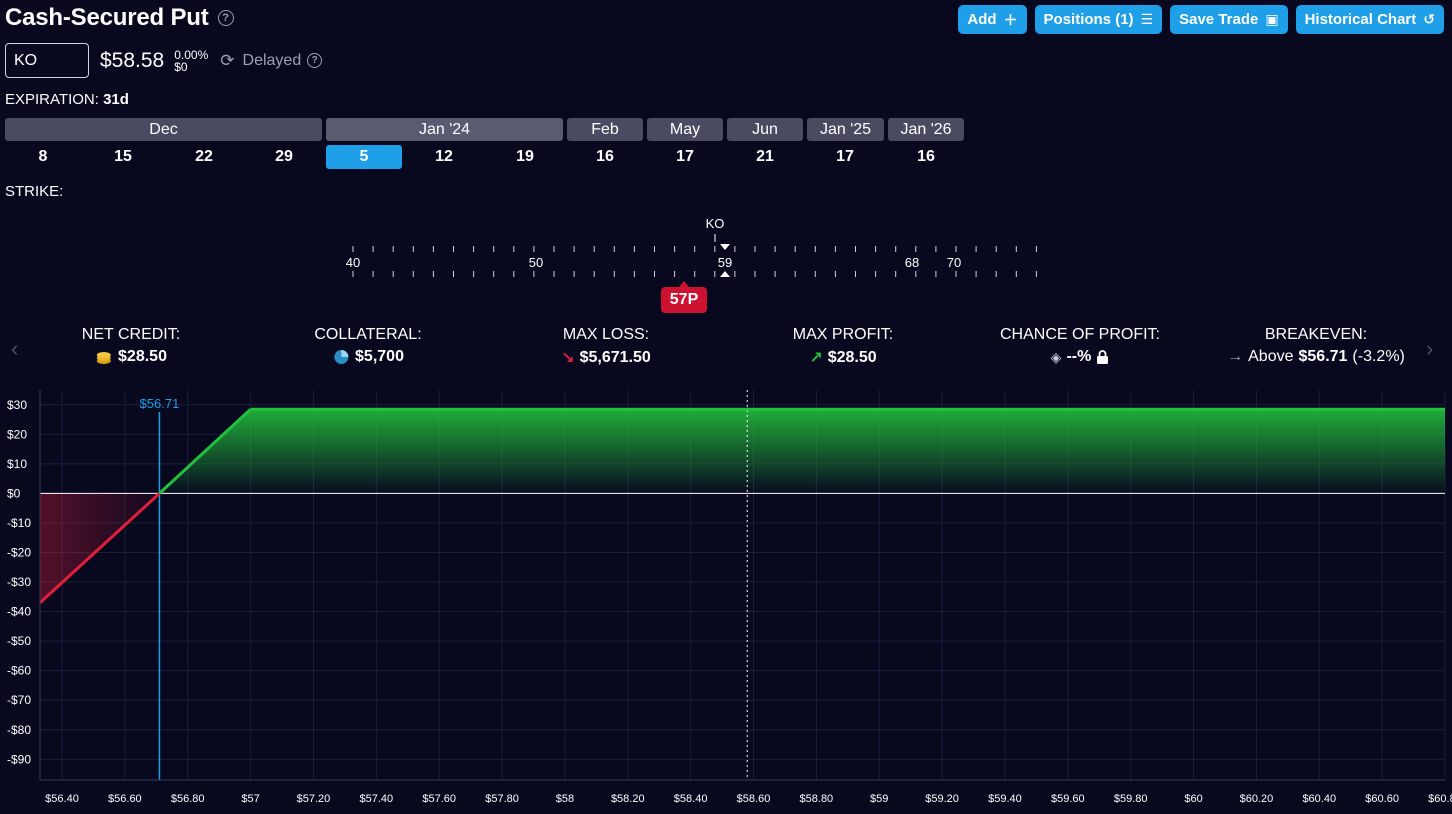 The width and height of the screenshot is (1452, 814). Describe the element at coordinates (845, 129) in the screenshot. I see `month-jan-25: Jan '25` at that location.